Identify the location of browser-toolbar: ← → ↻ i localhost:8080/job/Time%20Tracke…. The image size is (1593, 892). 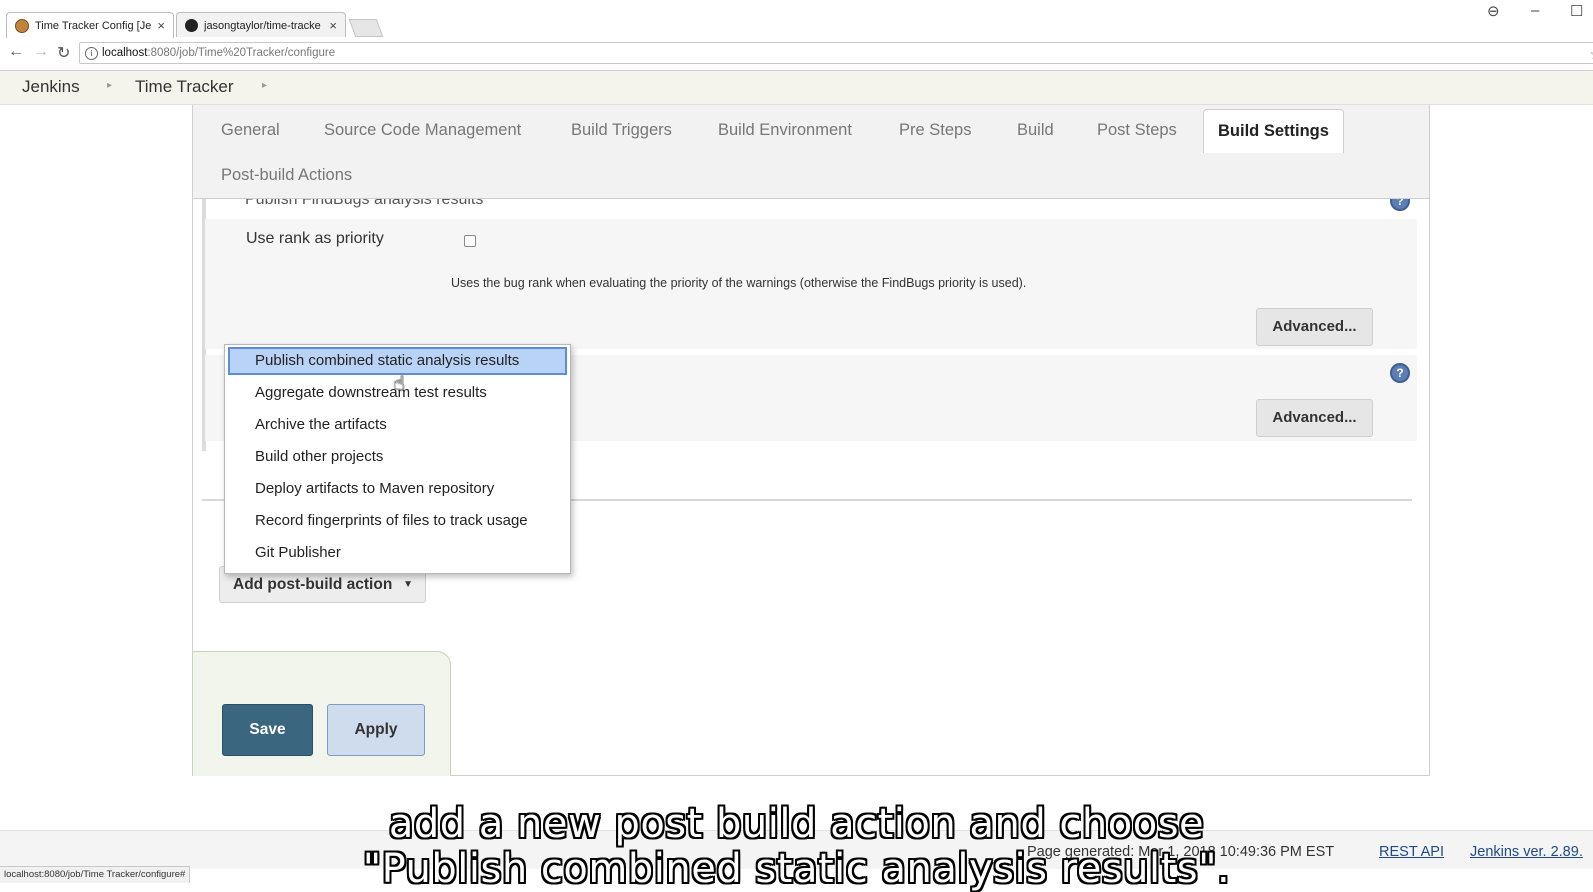
(796, 54).